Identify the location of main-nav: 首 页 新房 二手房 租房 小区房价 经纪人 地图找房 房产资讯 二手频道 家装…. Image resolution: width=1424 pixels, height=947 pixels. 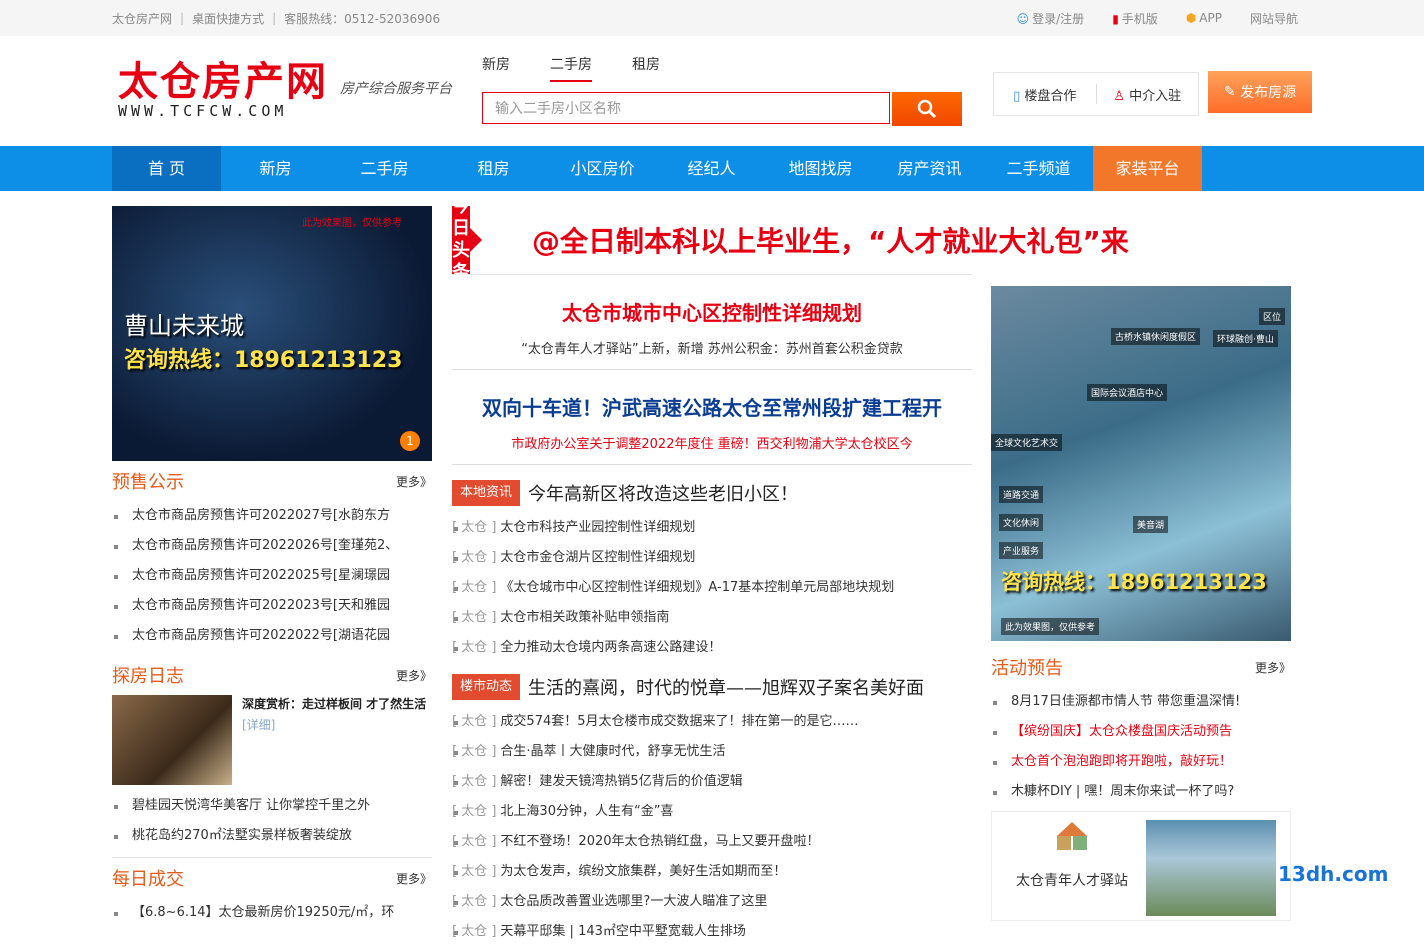
(712, 168).